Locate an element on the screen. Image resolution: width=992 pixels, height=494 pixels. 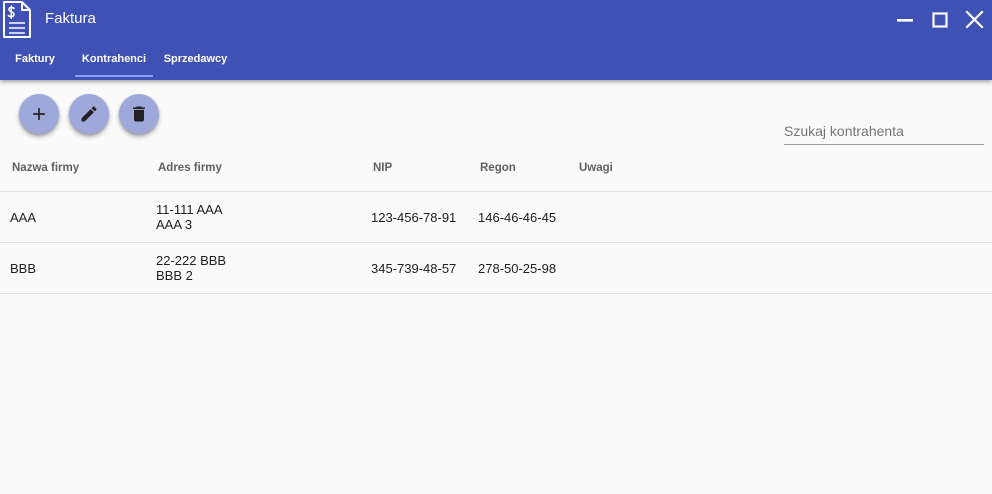
cell-address: 11-111 AAA AAA 3 is located at coordinates (263, 217).